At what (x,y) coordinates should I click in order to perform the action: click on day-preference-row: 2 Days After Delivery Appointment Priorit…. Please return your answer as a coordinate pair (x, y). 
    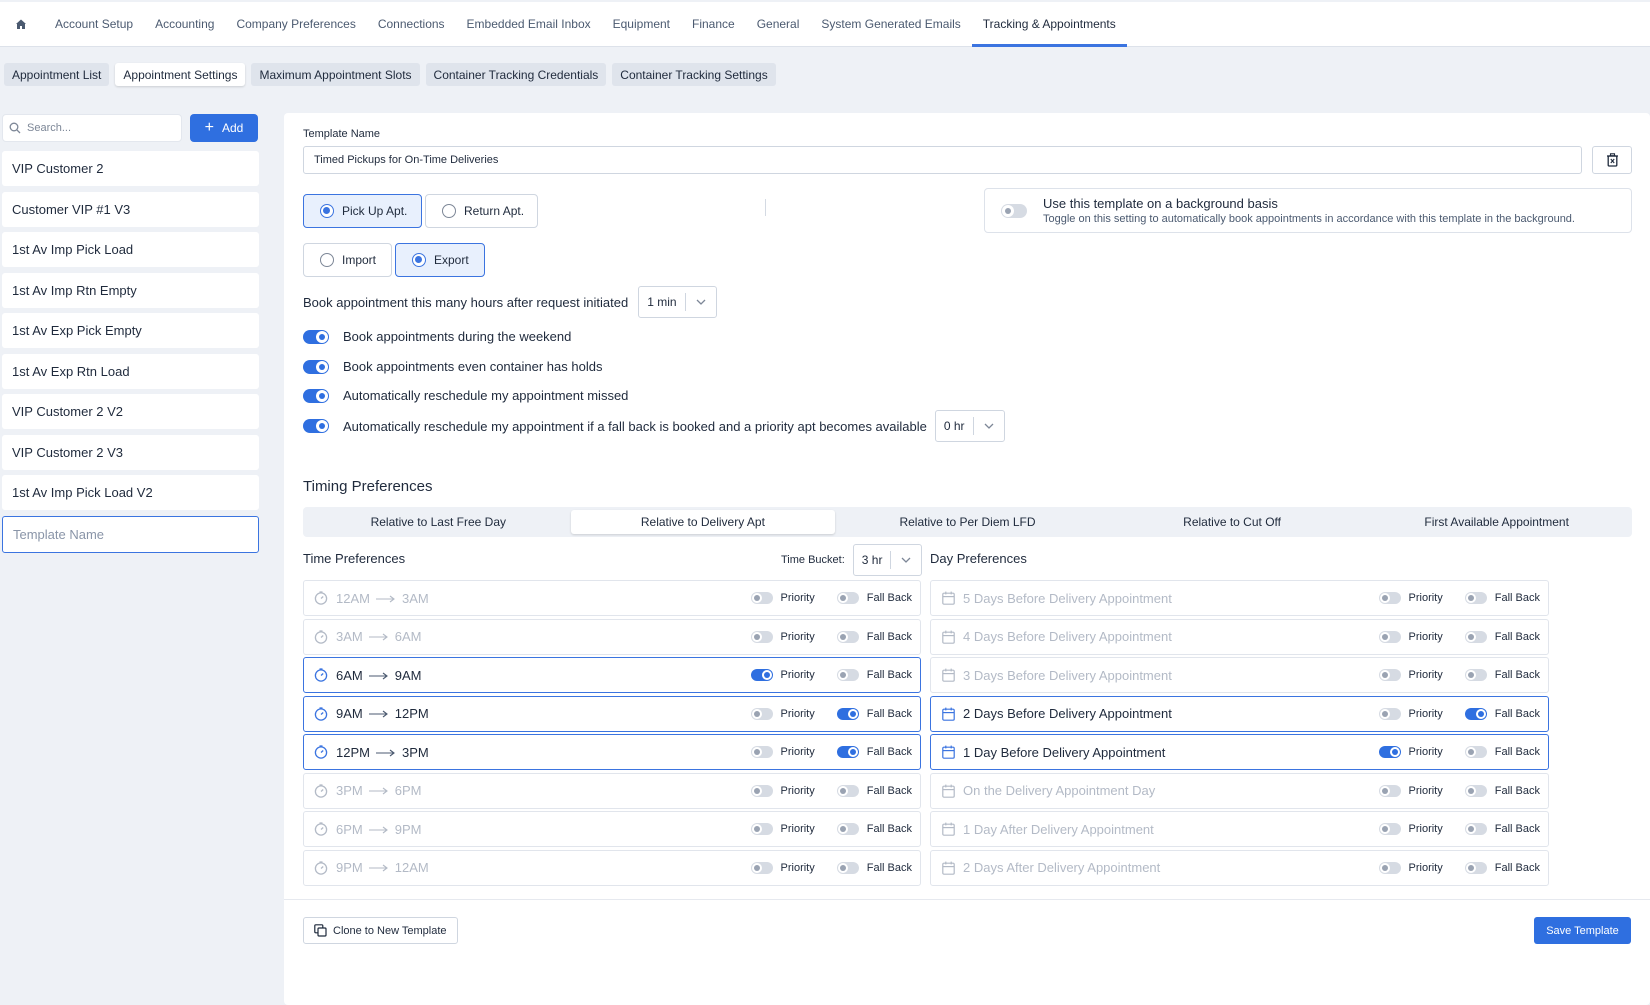
    Looking at the image, I should click on (1239, 867).